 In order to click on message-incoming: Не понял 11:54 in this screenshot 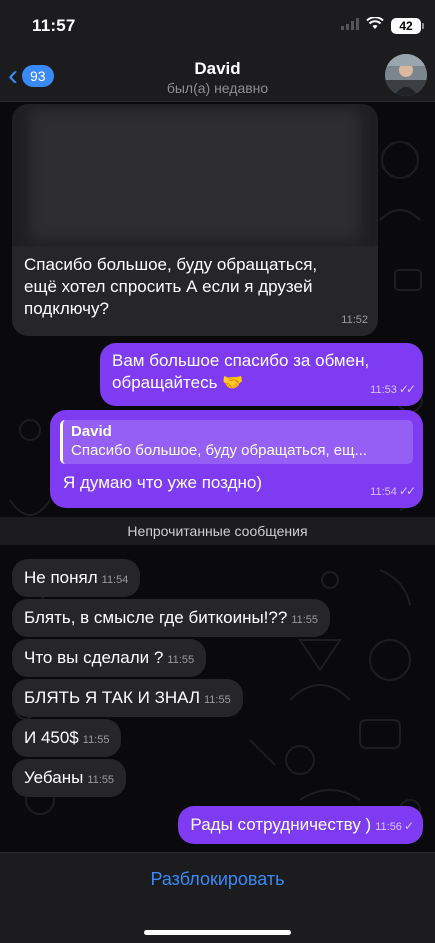, I will do `click(76, 578)`.